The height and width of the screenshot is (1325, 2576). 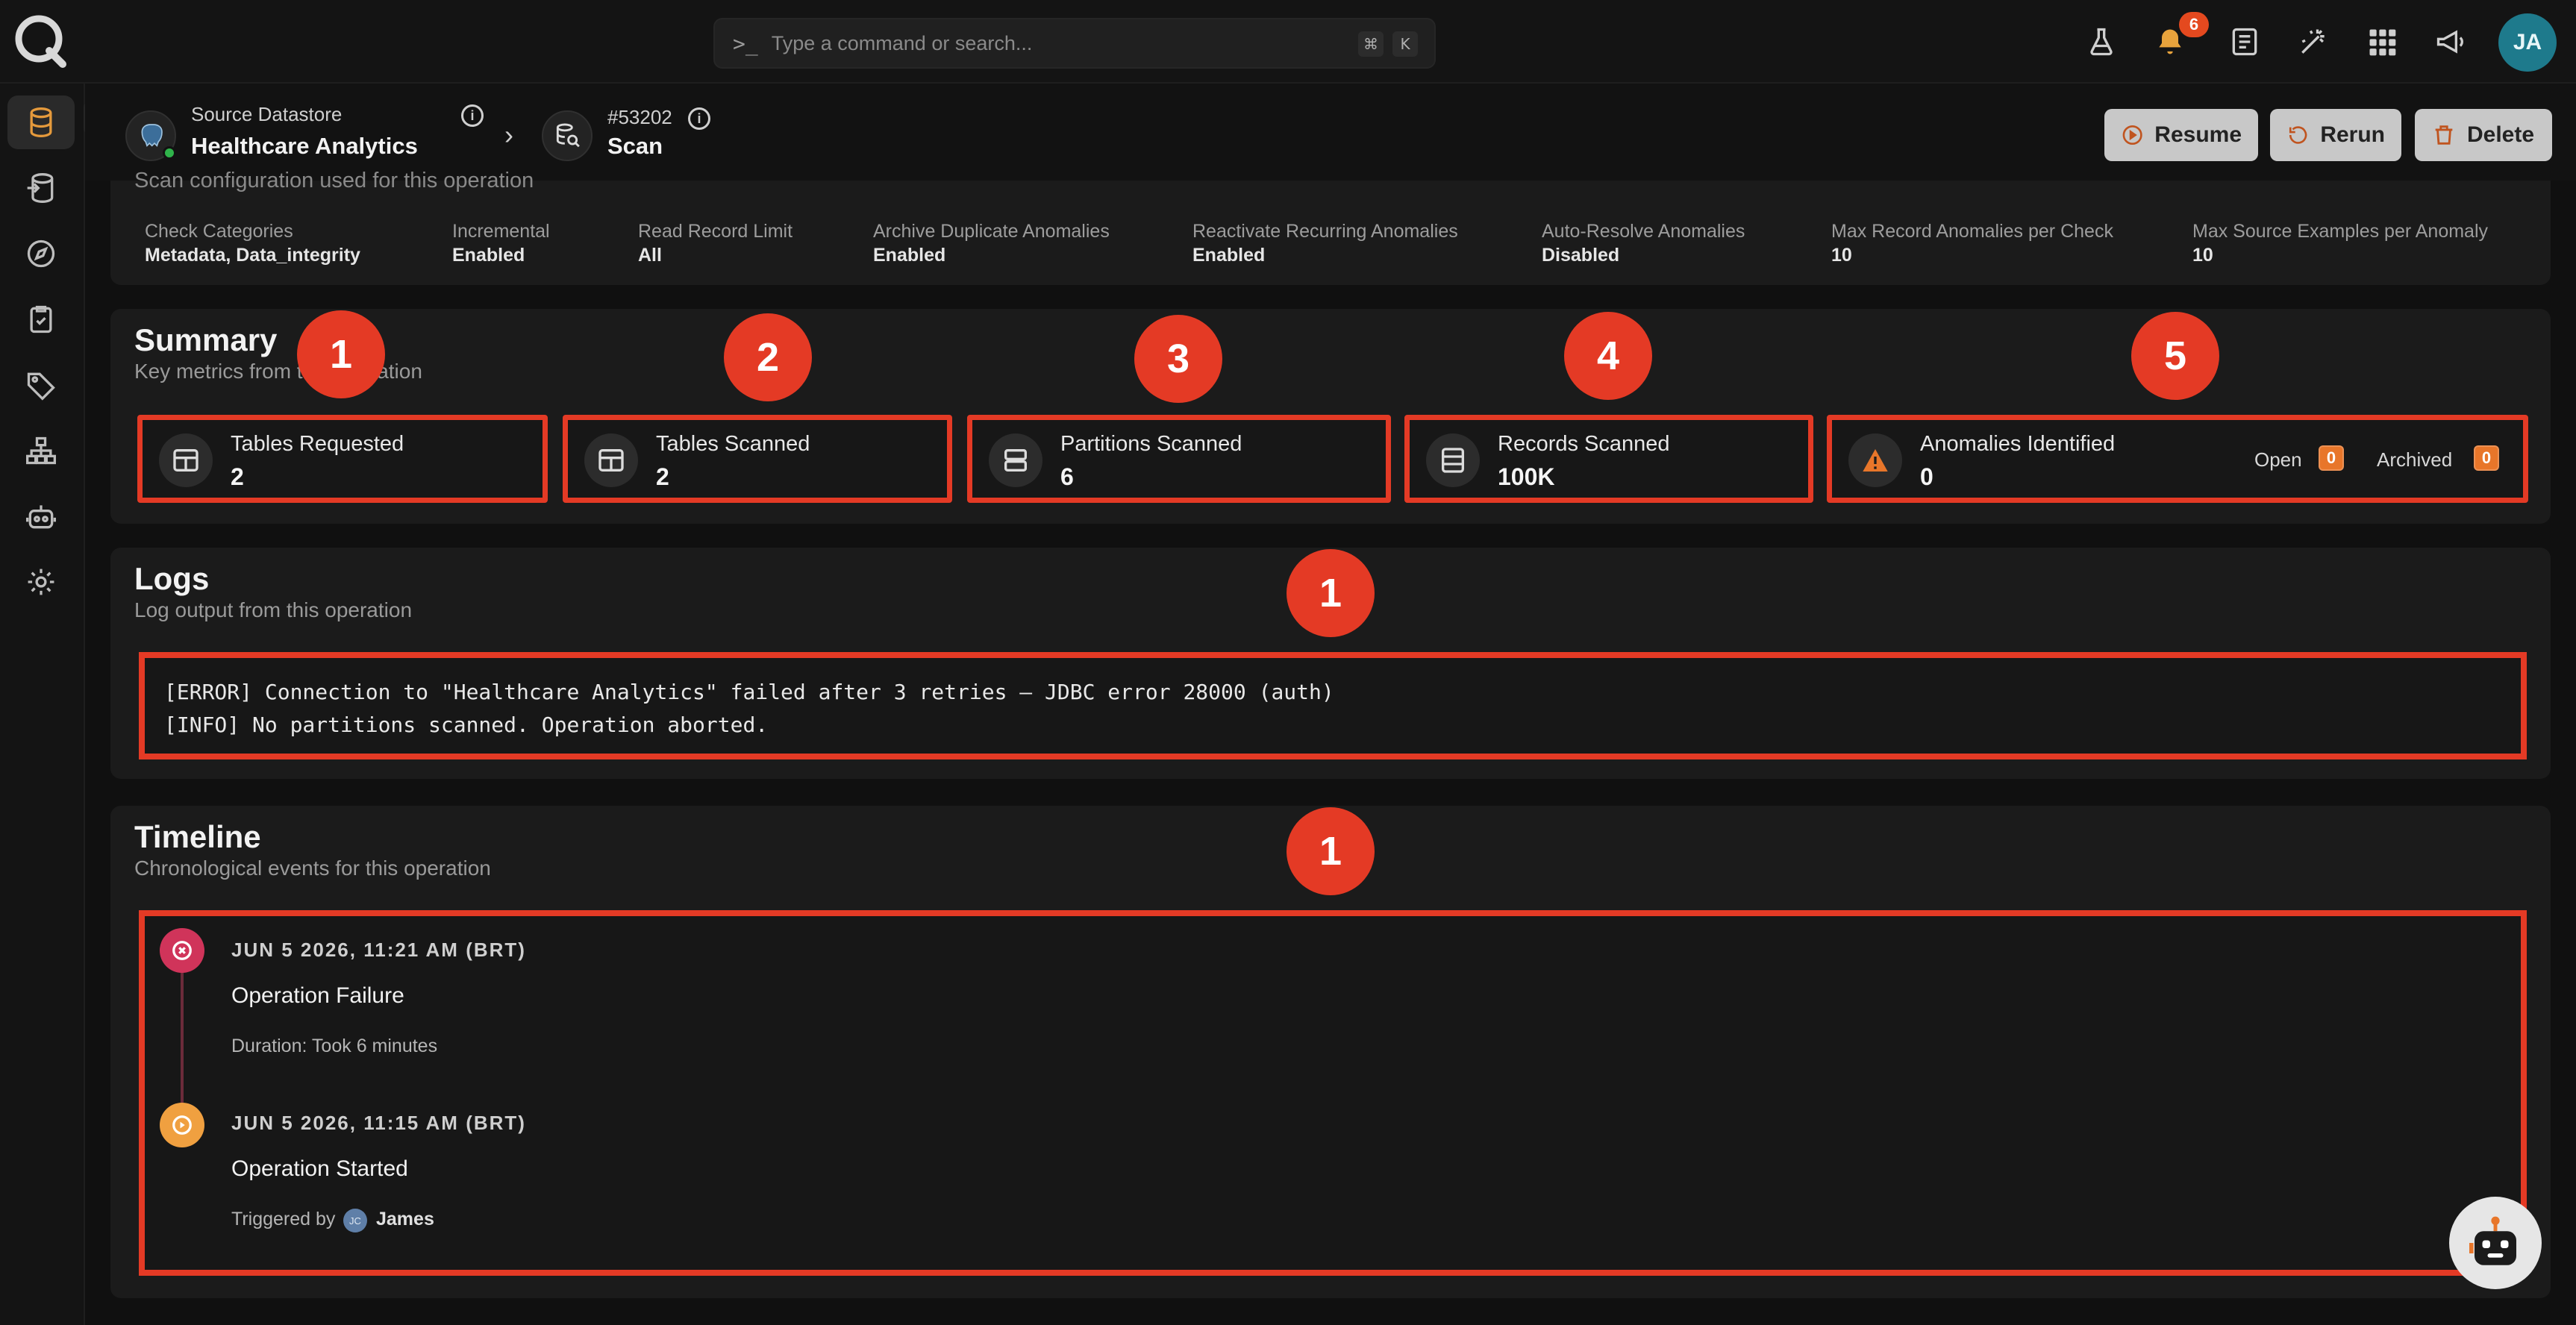 What do you see at coordinates (42, 704) in the screenshot?
I see `sidebar` at bounding box center [42, 704].